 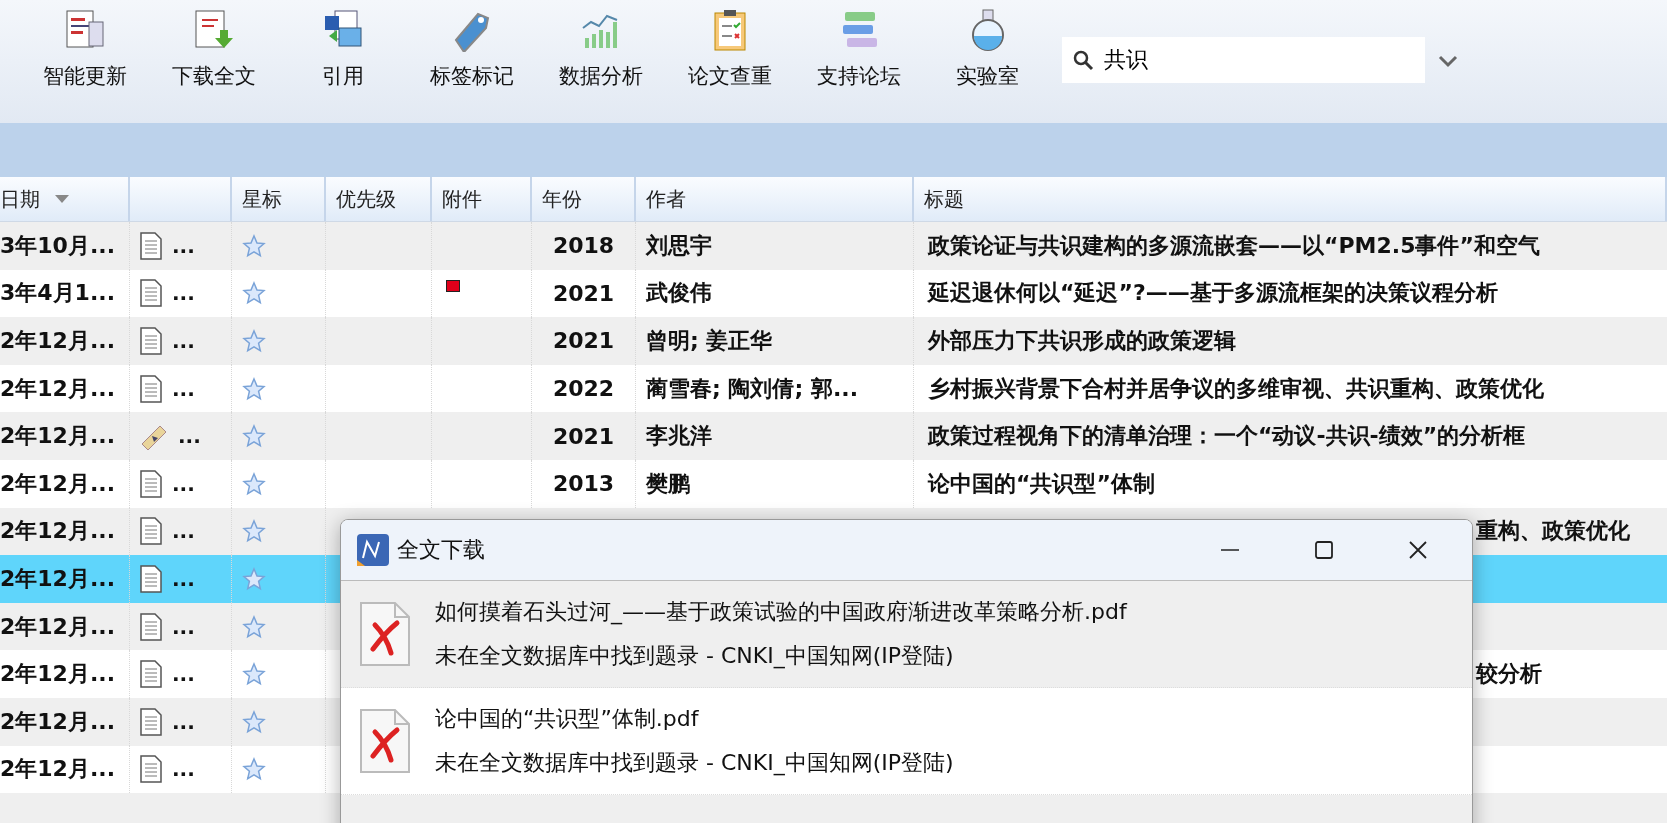 I want to click on toolbar-button: 实验室, so click(x=987, y=59).